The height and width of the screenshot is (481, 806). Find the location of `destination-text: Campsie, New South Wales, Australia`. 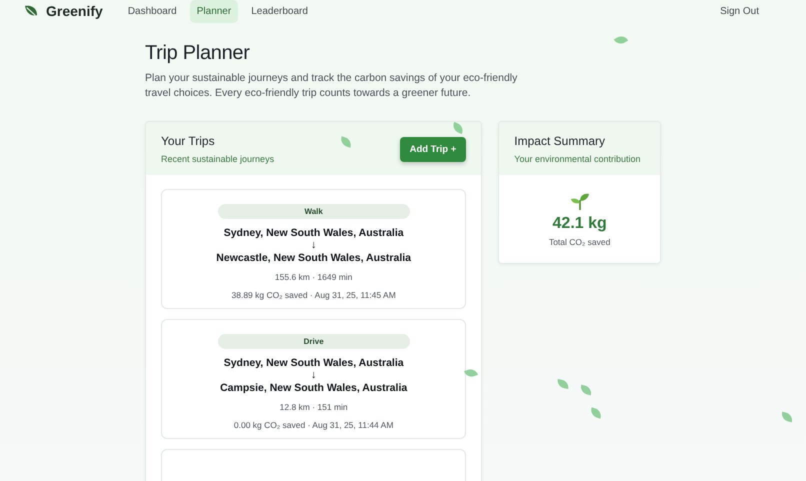

destination-text: Campsie, New South Wales, Australia is located at coordinates (314, 388).